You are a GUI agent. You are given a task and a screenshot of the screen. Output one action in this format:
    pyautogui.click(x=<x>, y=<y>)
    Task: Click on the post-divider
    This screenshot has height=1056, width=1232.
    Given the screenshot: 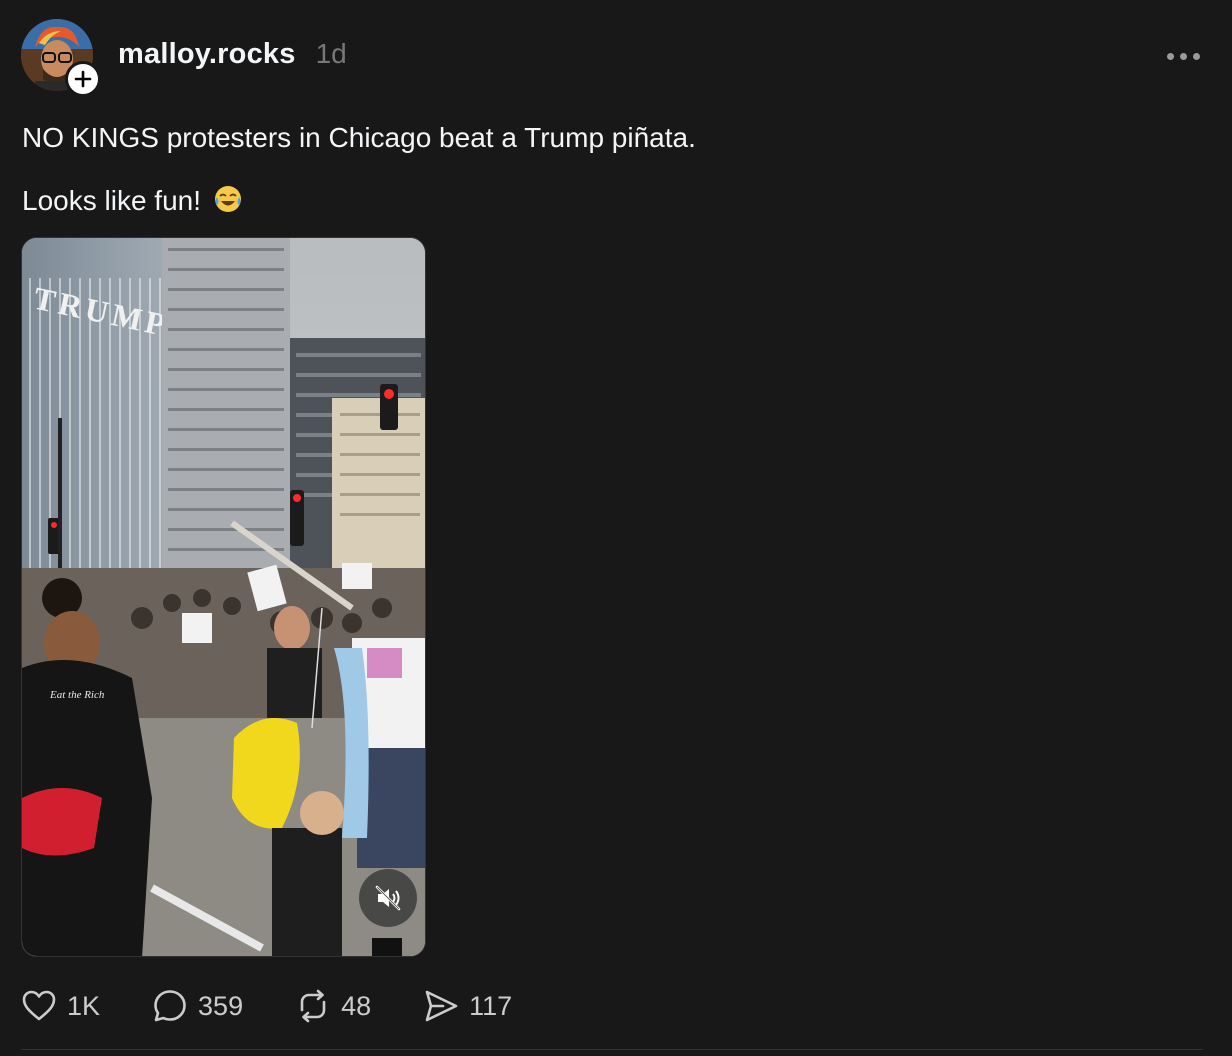 What is the action you would take?
    pyautogui.click(x=612, y=1049)
    